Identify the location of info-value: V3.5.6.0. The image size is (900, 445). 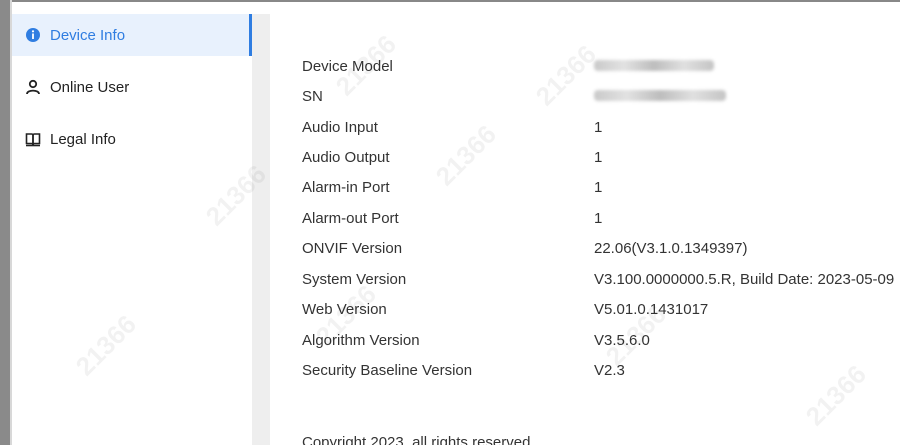
(622, 340).